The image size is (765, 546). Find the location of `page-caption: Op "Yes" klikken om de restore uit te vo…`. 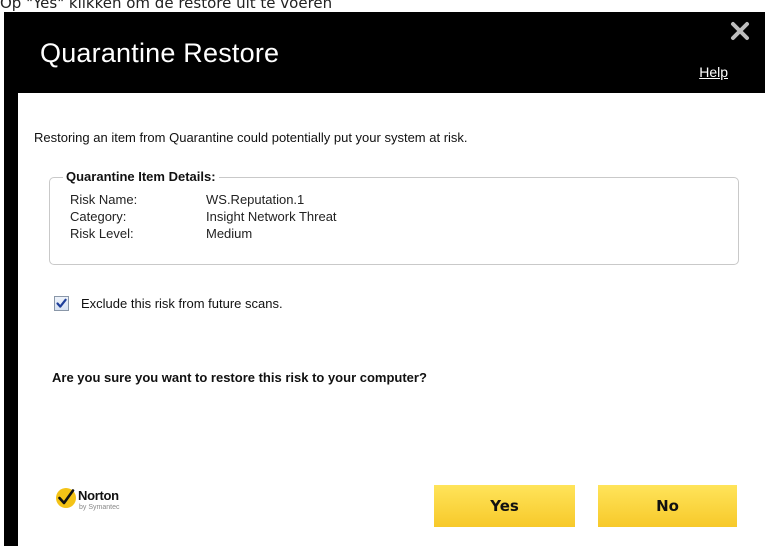

page-caption: Op "Yes" klikken om de restore uit te vo… is located at coordinates (166, 6).